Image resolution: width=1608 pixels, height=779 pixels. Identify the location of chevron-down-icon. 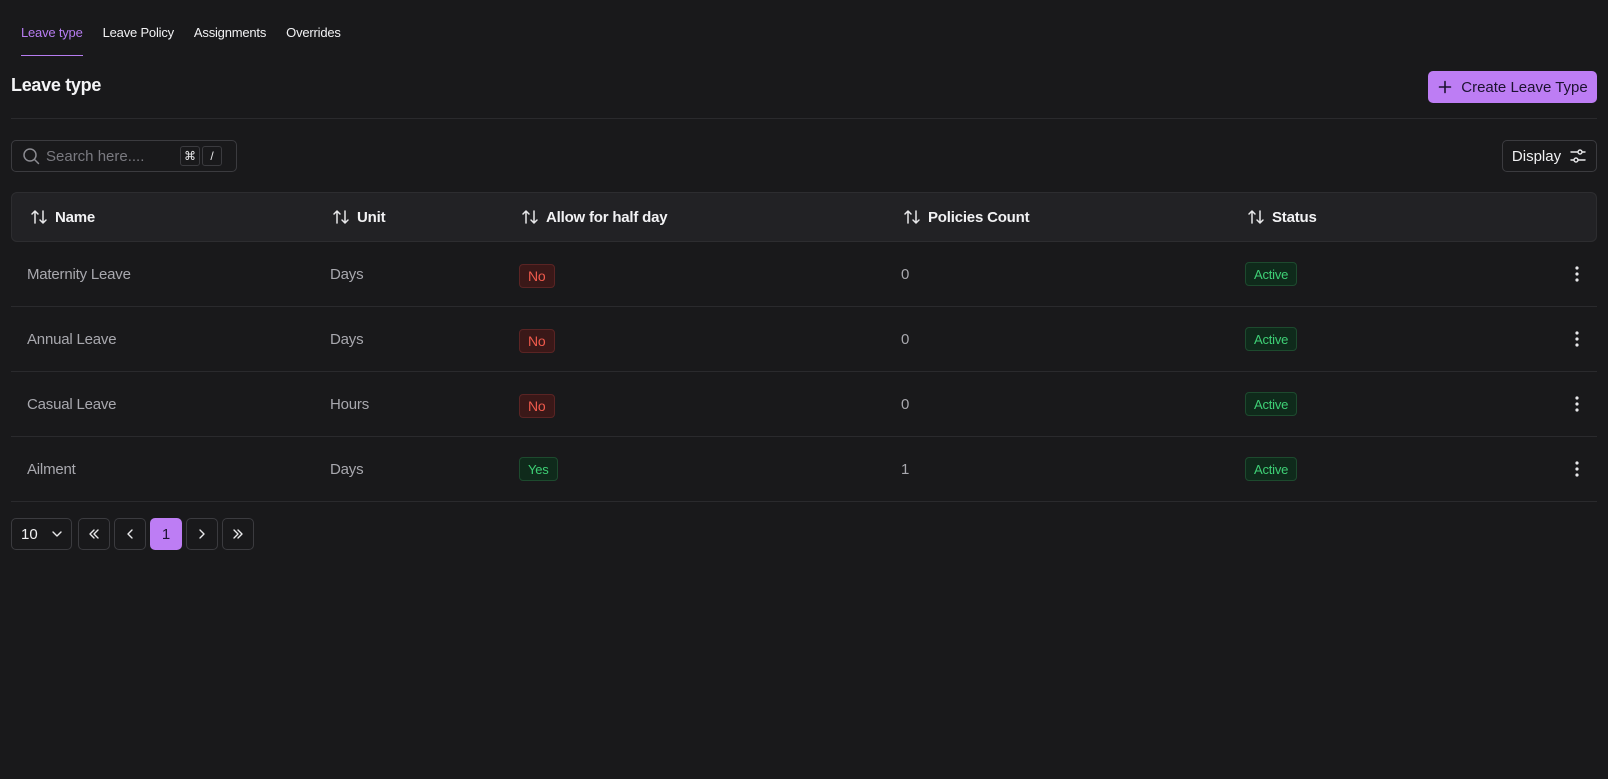
(56, 534).